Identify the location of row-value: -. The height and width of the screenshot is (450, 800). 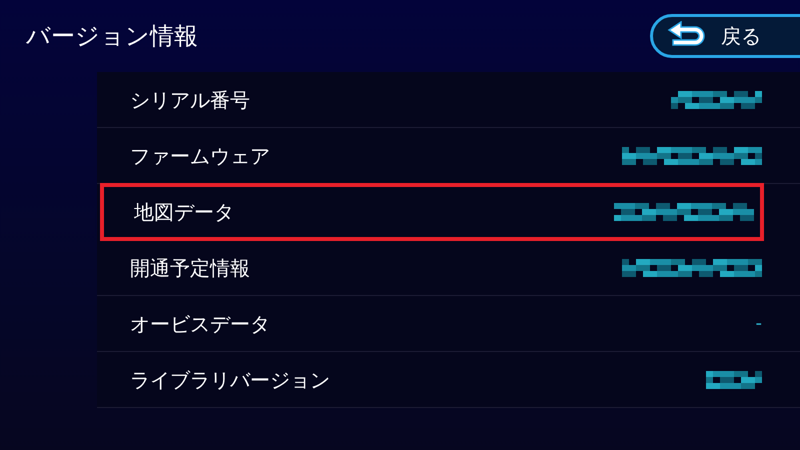
(759, 324).